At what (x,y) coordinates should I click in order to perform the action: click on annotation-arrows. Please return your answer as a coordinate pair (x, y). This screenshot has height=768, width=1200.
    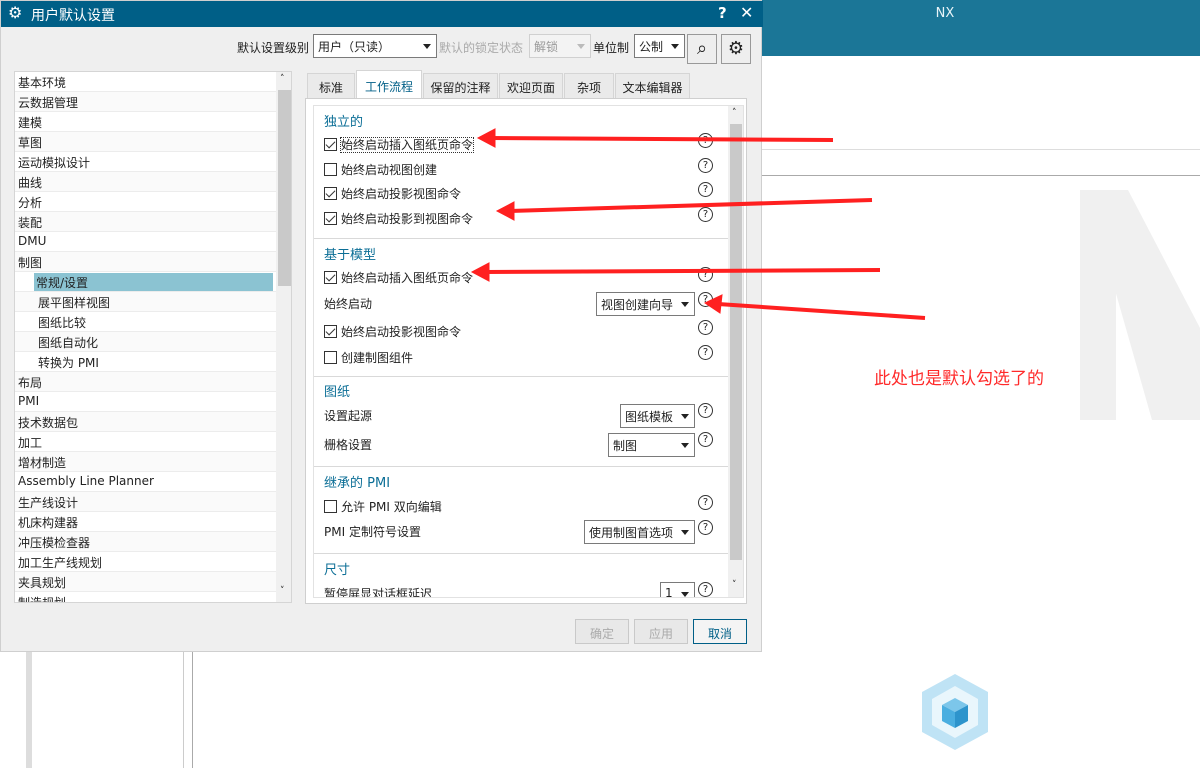
    Looking at the image, I should click on (698, 224).